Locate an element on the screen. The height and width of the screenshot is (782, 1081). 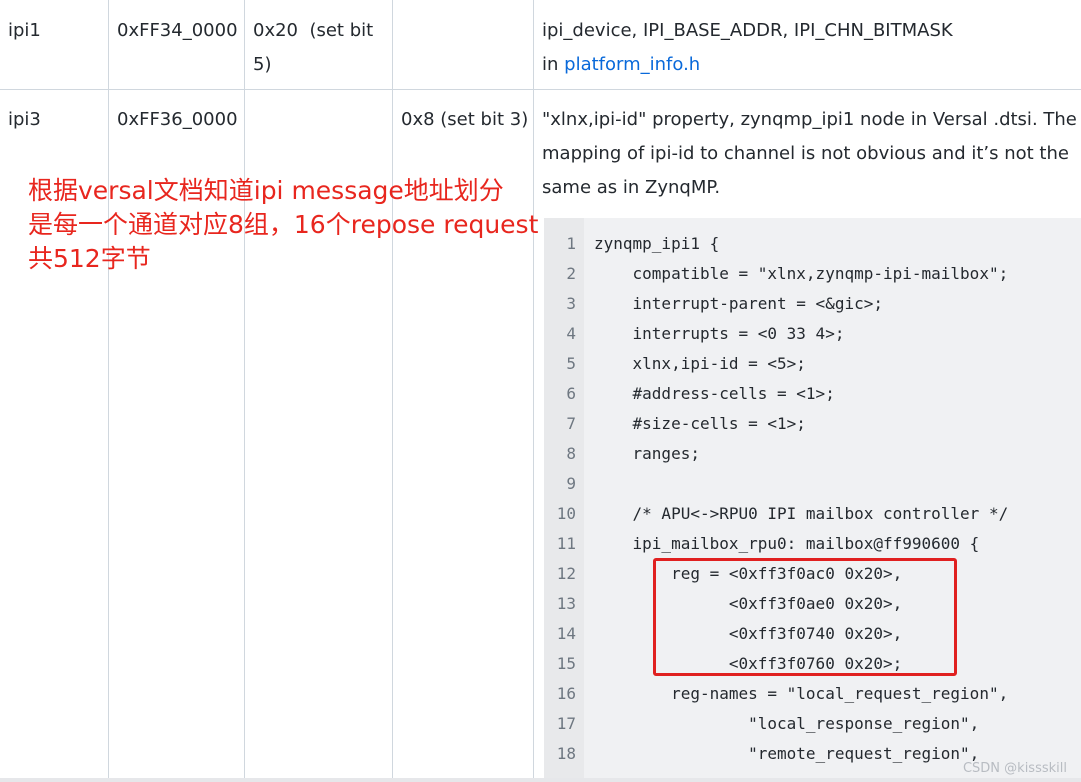
address-cell: 0xFF34_0000 is located at coordinates (177, 44).